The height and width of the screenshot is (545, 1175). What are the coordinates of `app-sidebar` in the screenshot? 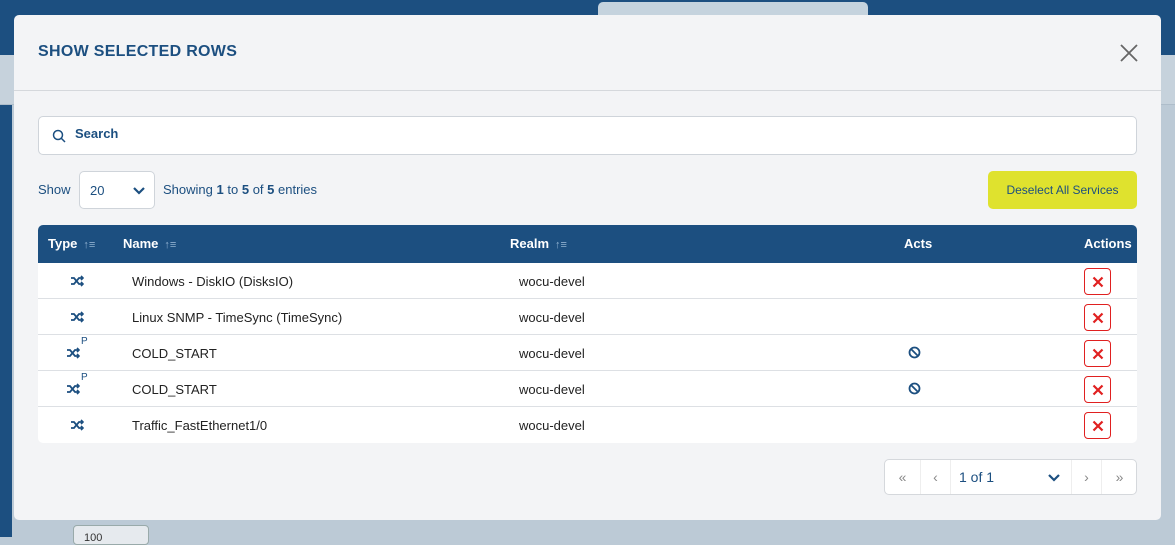 It's located at (6, 321).